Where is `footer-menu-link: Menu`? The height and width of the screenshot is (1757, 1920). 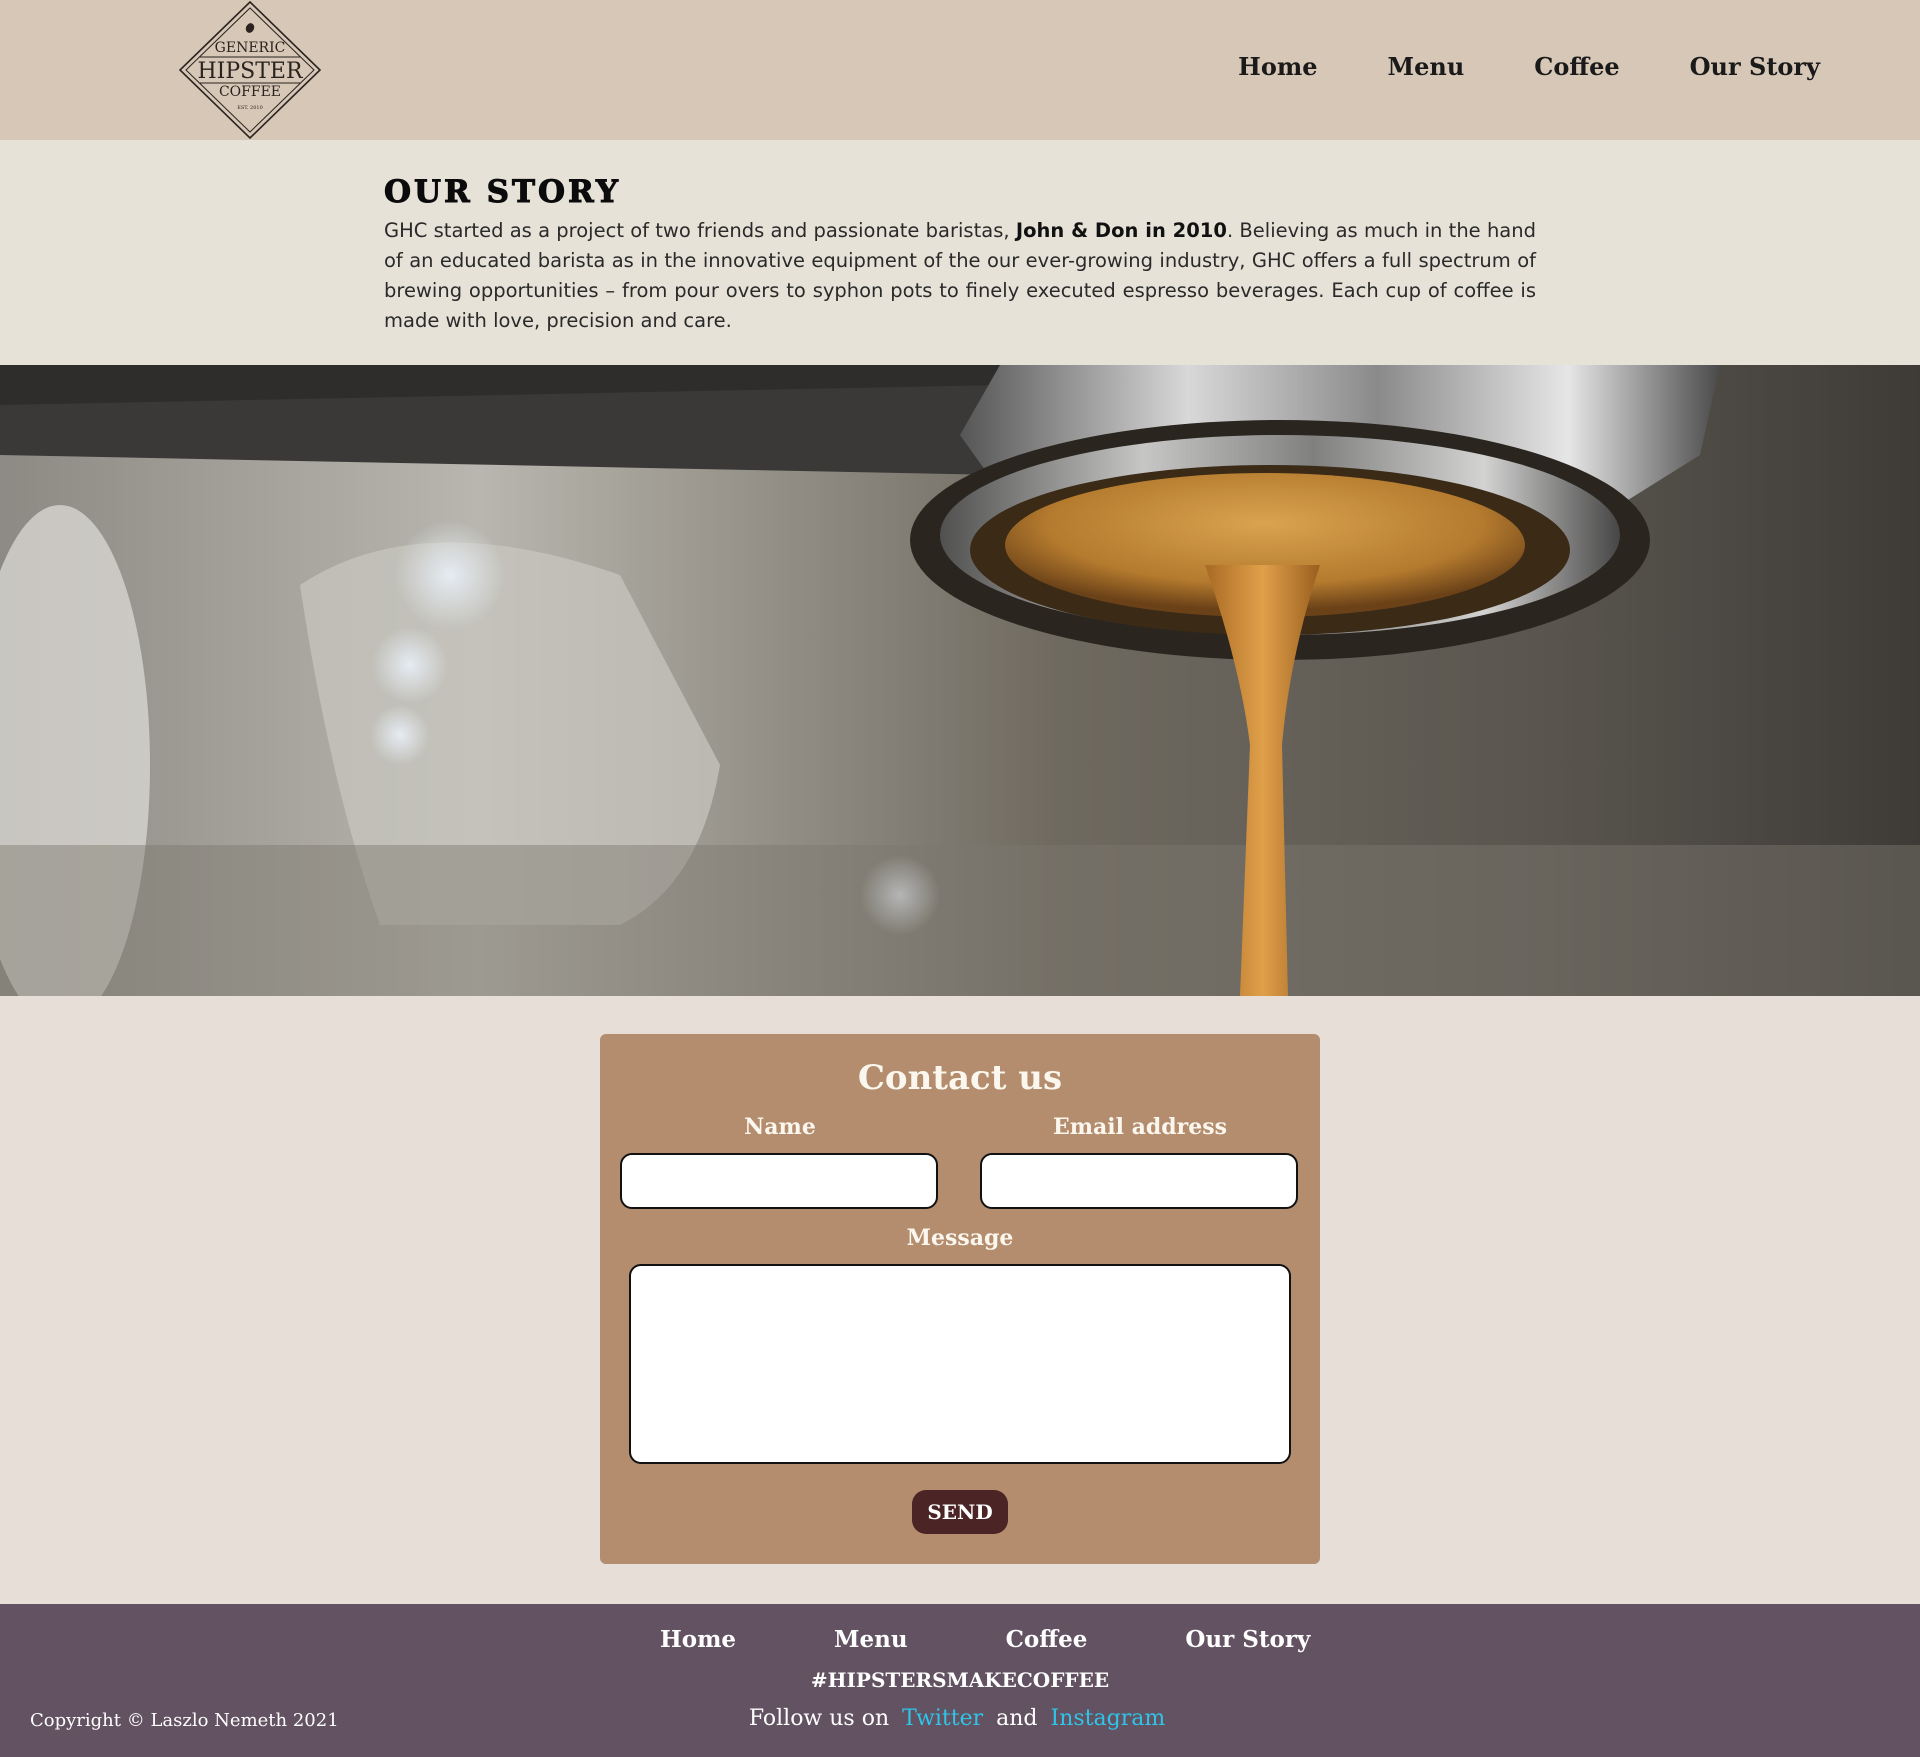
footer-menu-link: Menu is located at coordinates (871, 1639).